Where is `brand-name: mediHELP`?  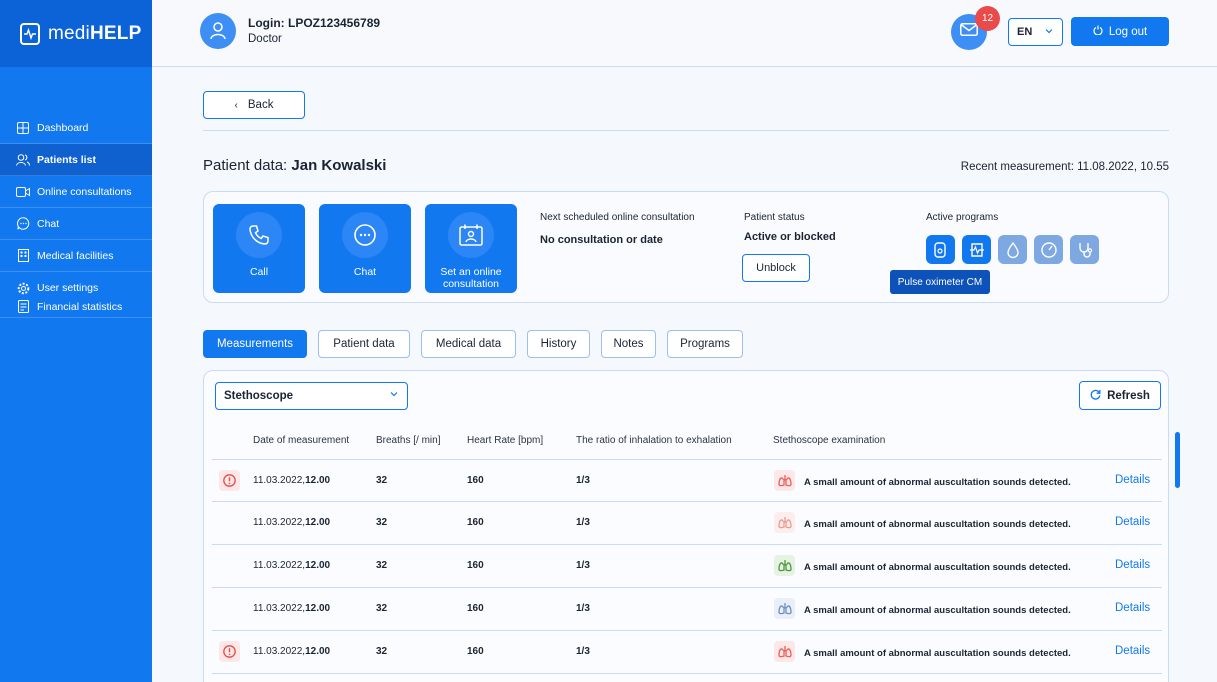 brand-name: mediHELP is located at coordinates (95, 33).